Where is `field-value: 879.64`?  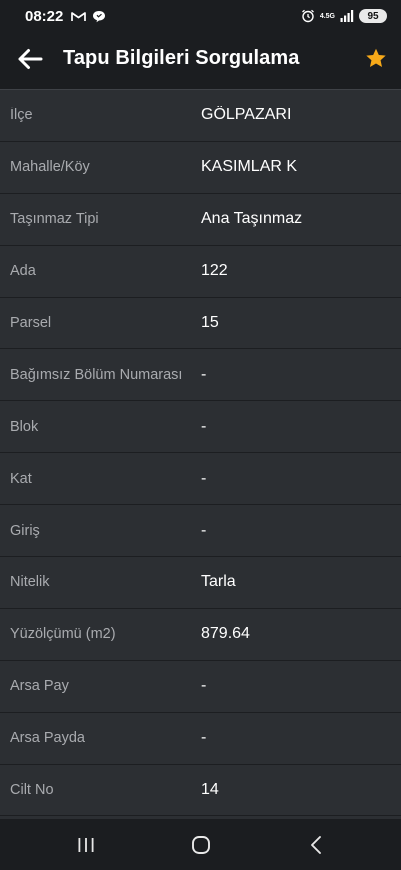 field-value: 879.64 is located at coordinates (225, 634).